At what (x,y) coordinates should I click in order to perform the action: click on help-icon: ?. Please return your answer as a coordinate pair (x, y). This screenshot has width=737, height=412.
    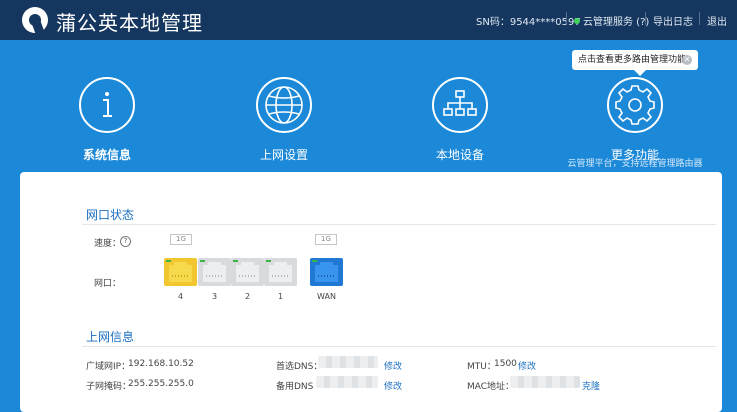
    Looking at the image, I should click on (125, 241).